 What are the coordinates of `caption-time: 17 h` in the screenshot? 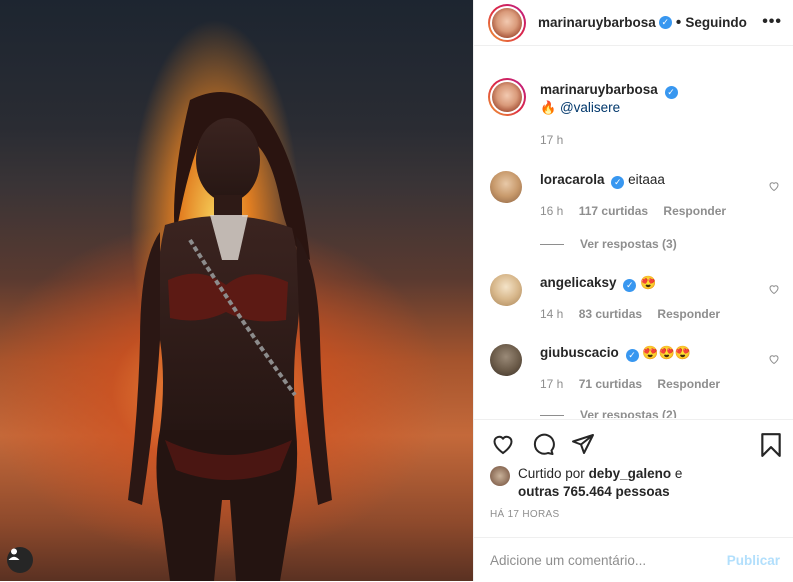 It's located at (552, 140).